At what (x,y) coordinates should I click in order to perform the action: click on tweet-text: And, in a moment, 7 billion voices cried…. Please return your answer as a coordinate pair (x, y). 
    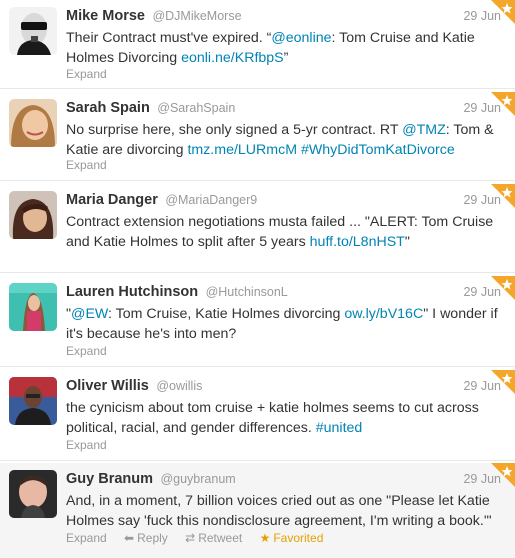
    Looking at the image, I should click on (286, 511).